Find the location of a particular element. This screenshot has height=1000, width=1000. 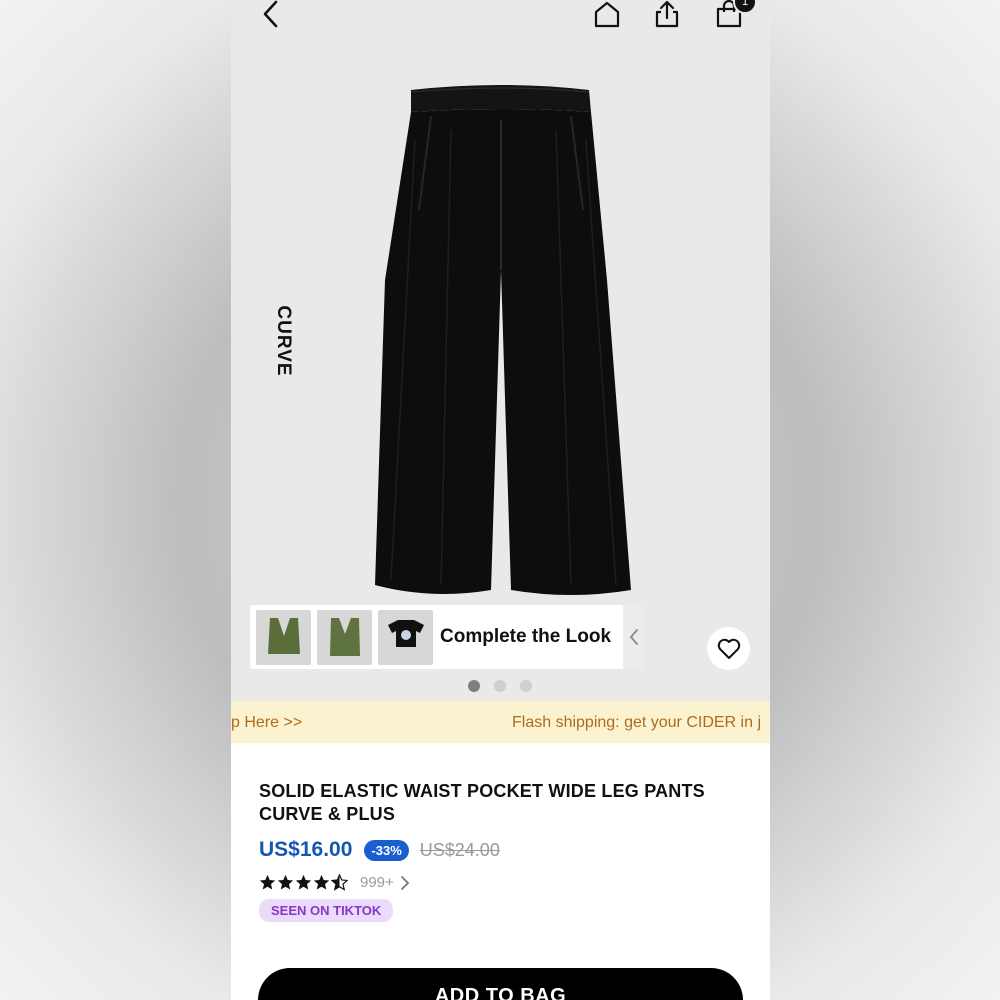

back-button is located at coordinates (271, 16).